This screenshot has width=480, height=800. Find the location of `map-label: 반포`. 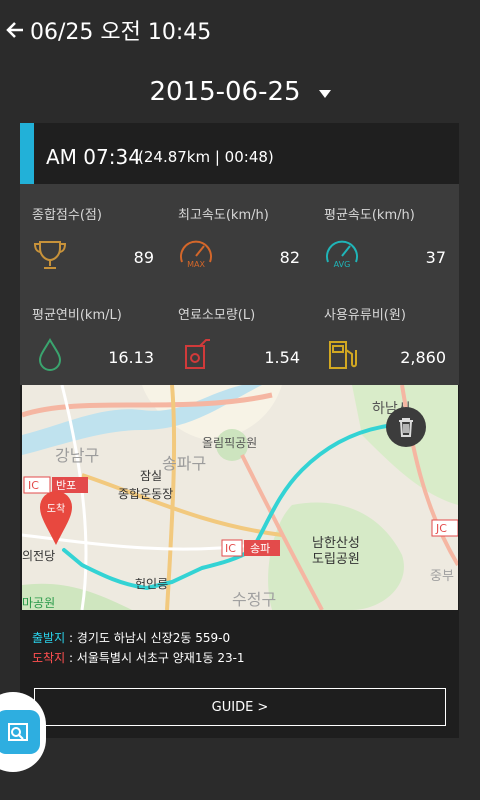

map-label: 반포 is located at coordinates (66, 485).